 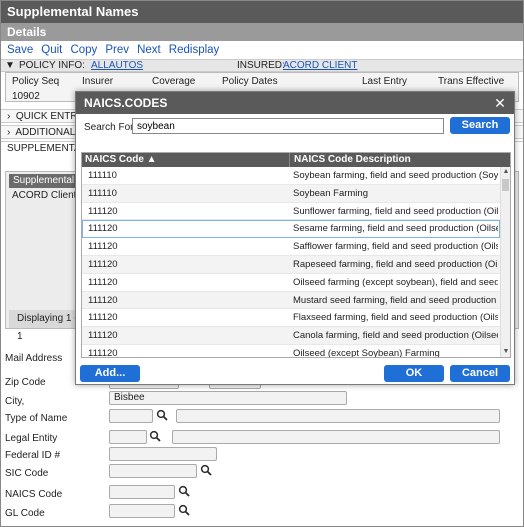 I want to click on sic-code-label: SIC Code, so click(x=27, y=473).